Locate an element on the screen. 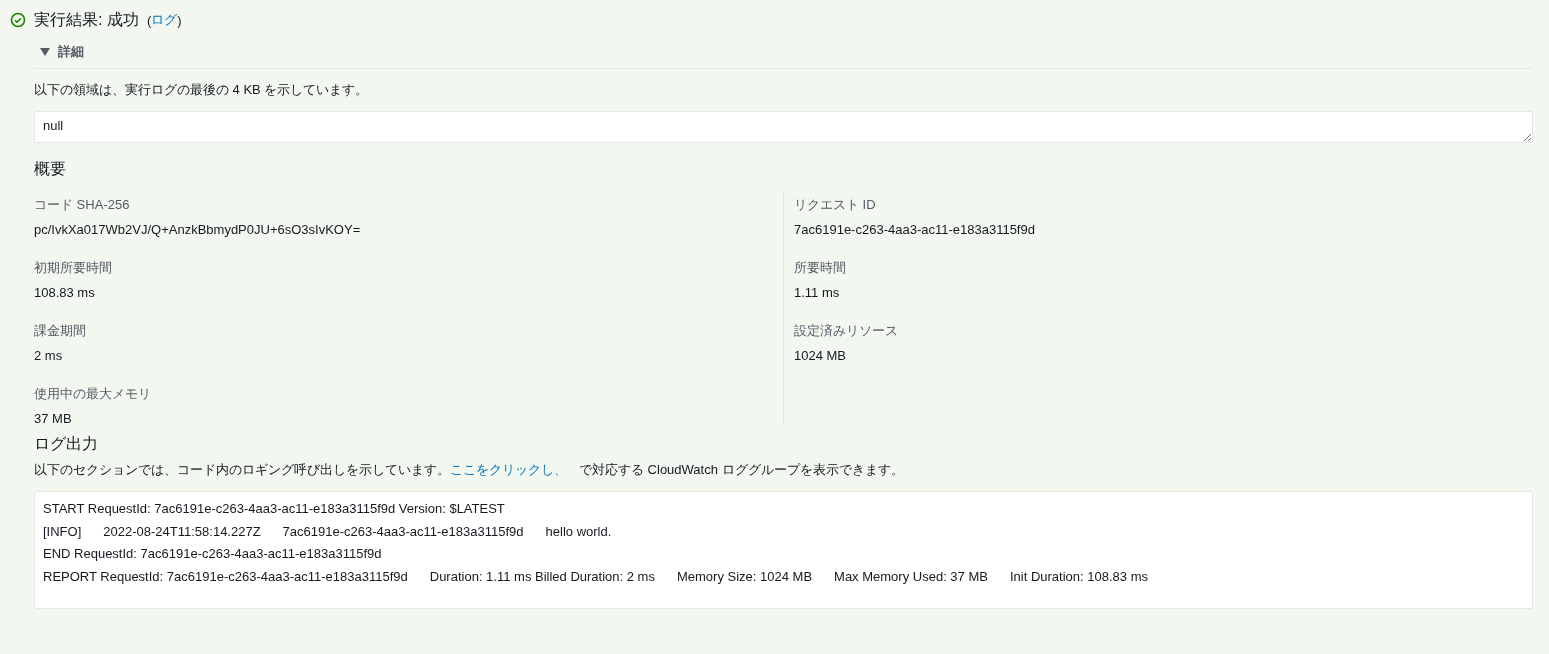 This screenshot has width=1549, height=654. log-text: Duration: 1.11 ms Billed Duration: 2 ms is located at coordinates (542, 576).